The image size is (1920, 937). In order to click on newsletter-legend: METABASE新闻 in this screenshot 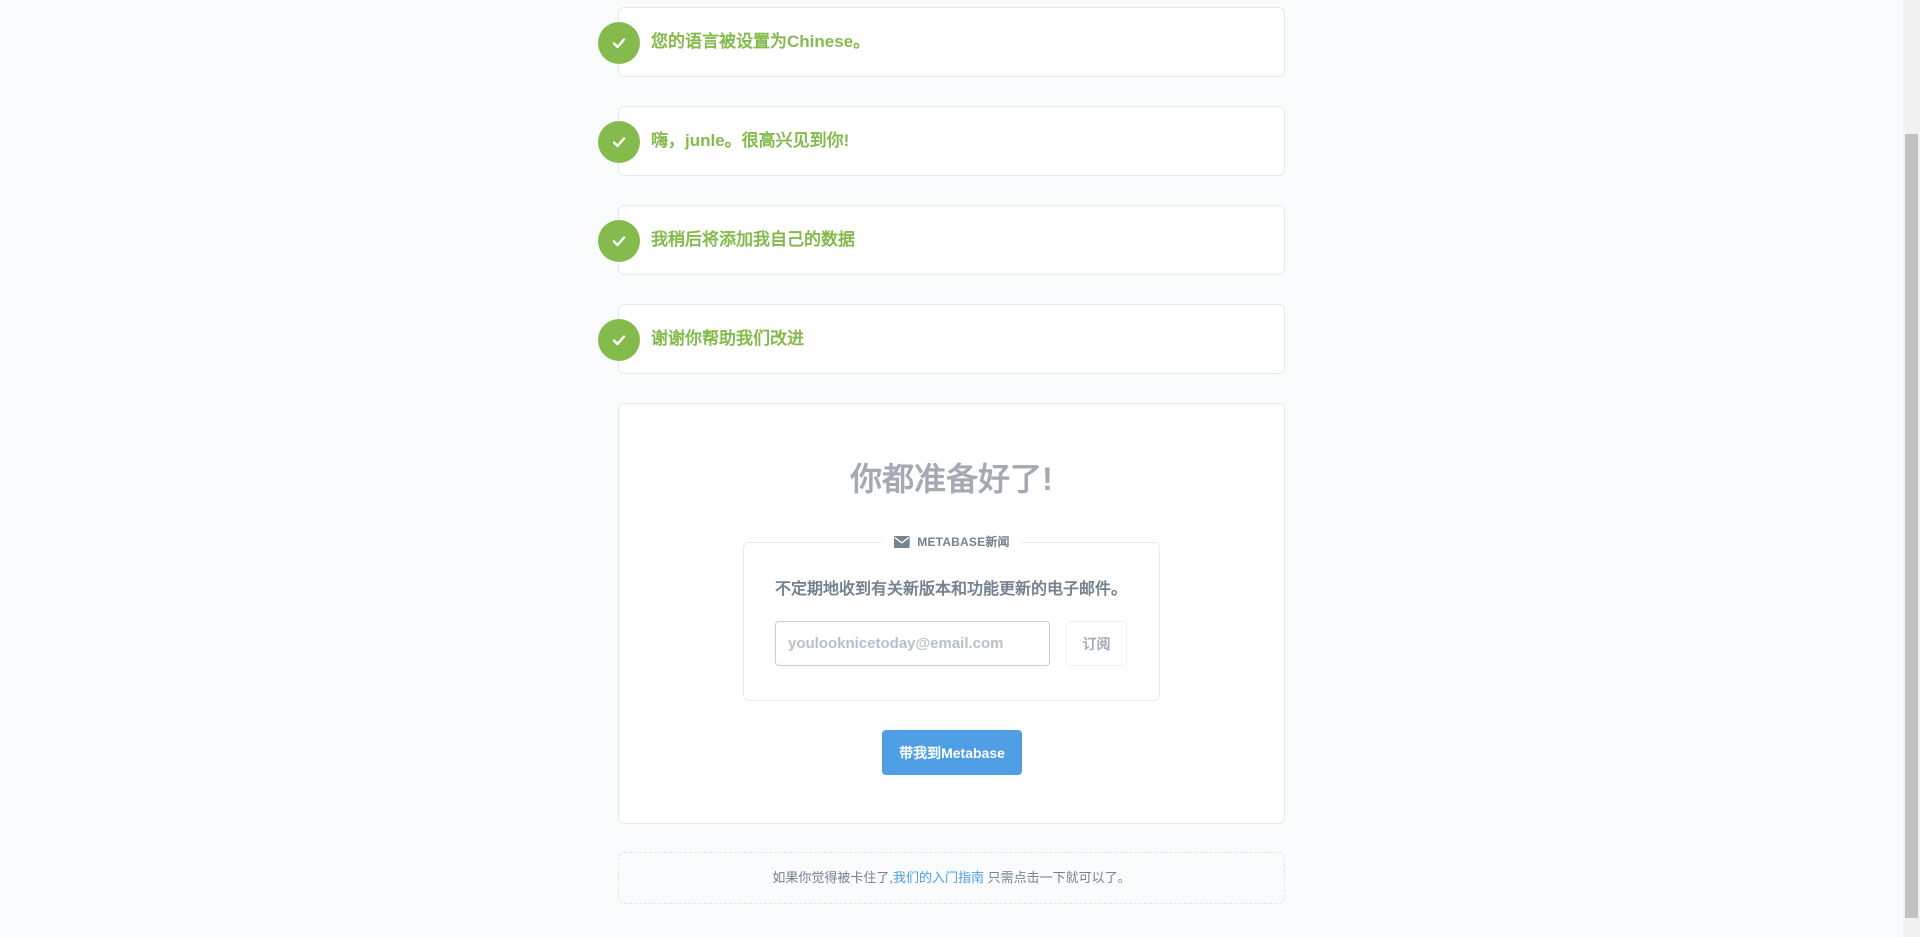, I will do `click(951, 541)`.